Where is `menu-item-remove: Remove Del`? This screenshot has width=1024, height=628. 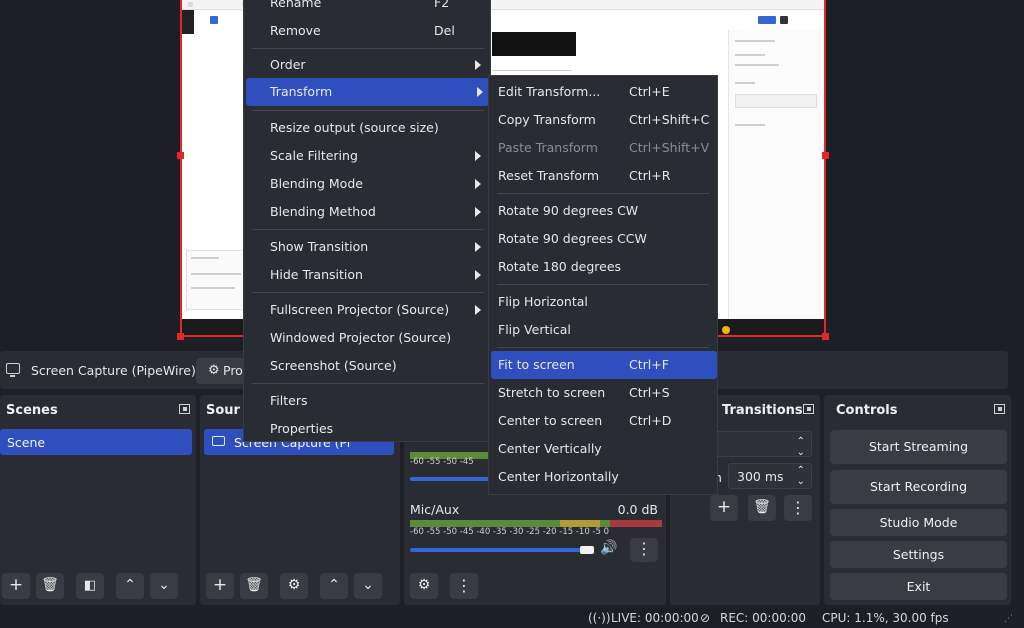
menu-item-remove: Remove Del is located at coordinates (365, 31).